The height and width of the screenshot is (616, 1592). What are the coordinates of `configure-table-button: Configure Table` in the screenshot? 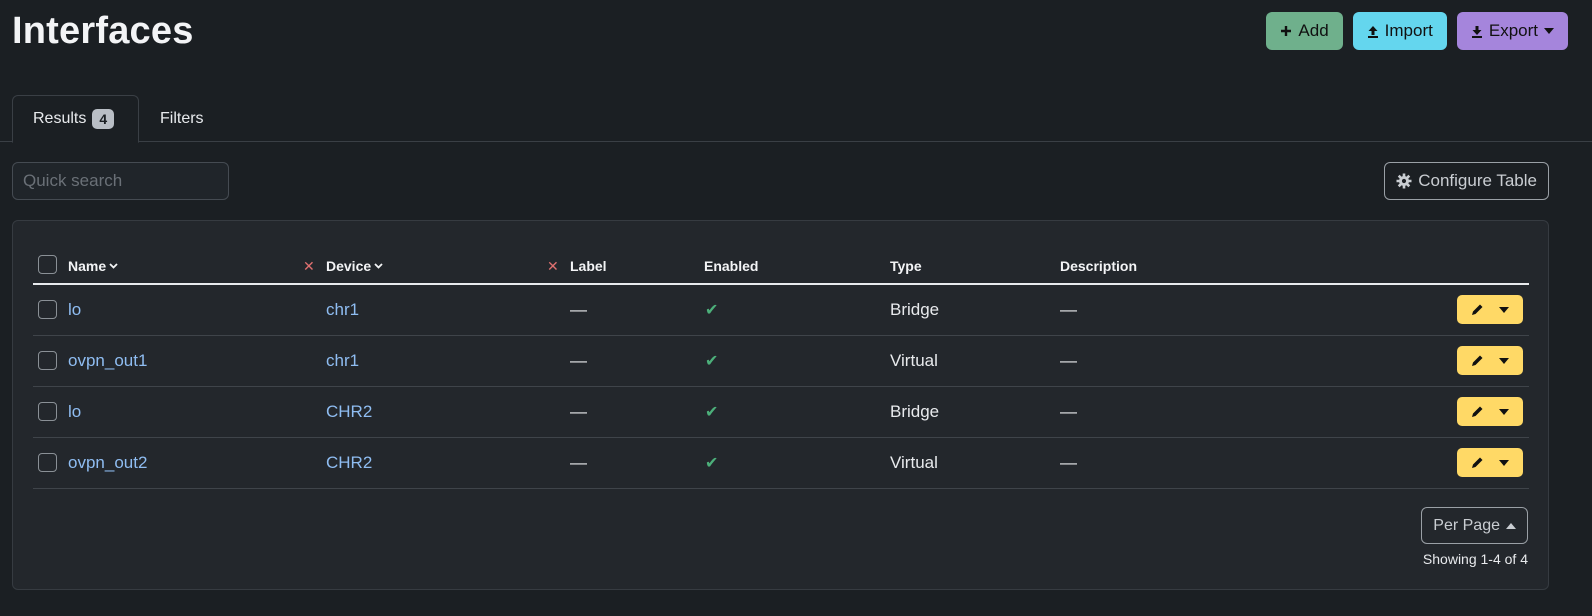 It's located at (1466, 181).